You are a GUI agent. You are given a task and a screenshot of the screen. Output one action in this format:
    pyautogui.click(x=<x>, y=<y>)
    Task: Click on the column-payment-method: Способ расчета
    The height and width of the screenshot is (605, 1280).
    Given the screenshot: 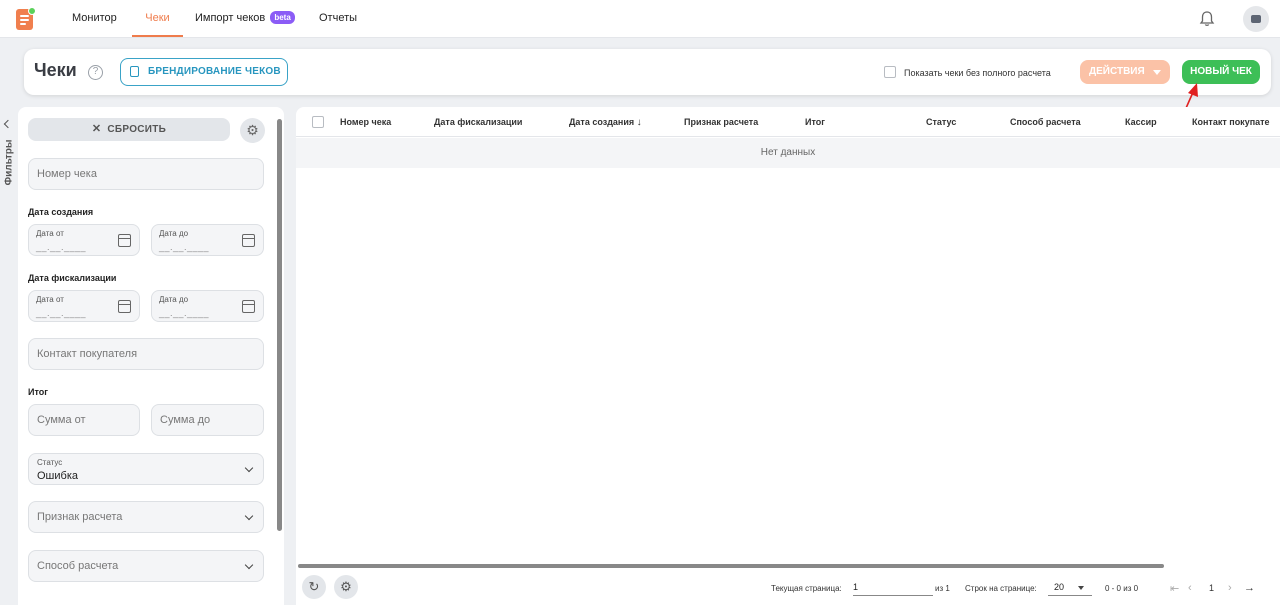 What is the action you would take?
    pyautogui.click(x=1045, y=122)
    